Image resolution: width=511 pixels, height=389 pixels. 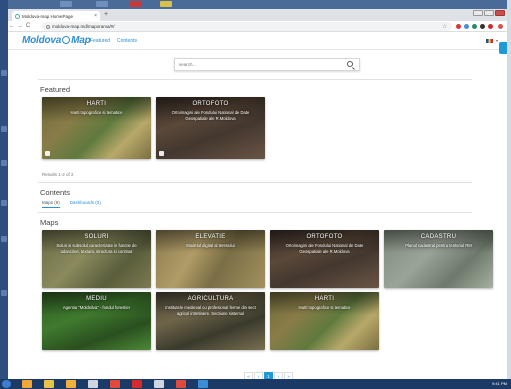 I want to click on chevron-down-icon: ▾, so click(x=497, y=40).